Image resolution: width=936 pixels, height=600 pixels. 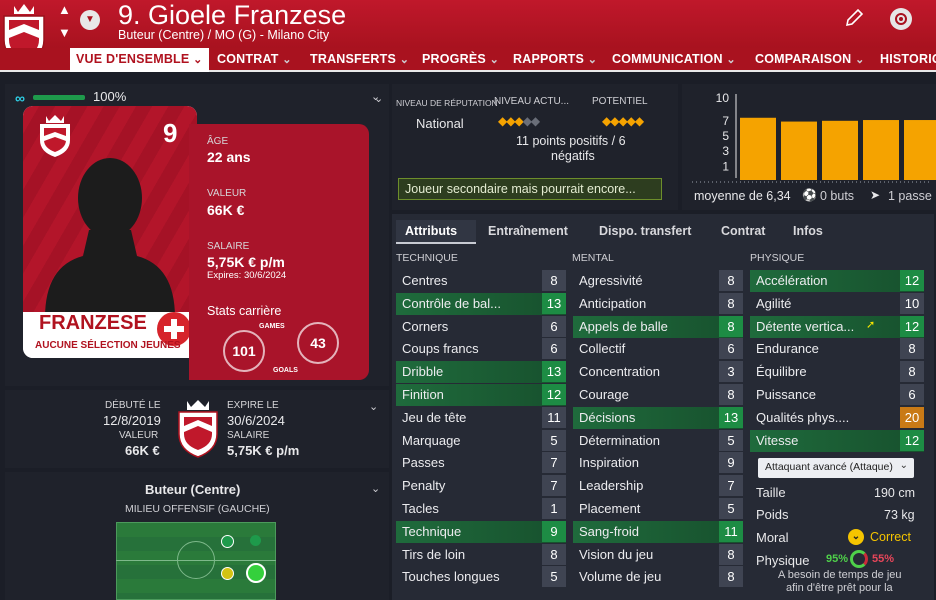 I want to click on nav-tab-communication: COMMUNICATION ⌄, so click(x=674, y=60).